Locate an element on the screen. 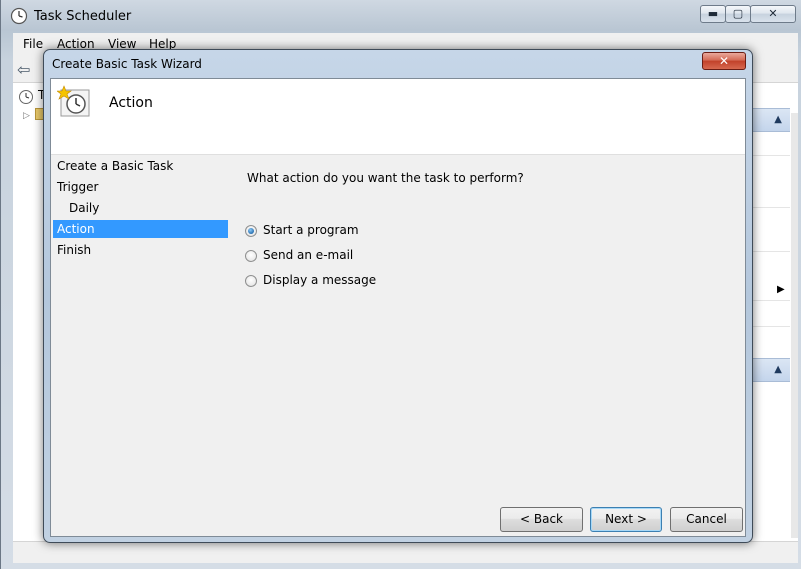  selected-item-panel-header: ▲ is located at coordinates (770, 370).